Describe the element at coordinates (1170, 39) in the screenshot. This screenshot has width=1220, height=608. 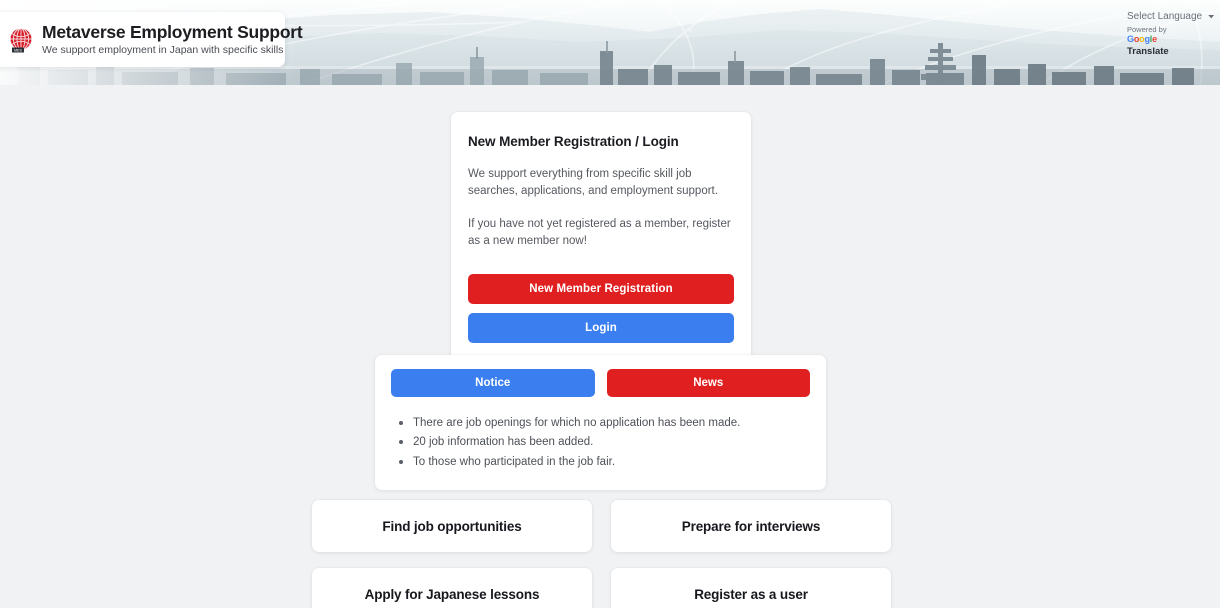
I see `google-wordmark: Google` at that location.